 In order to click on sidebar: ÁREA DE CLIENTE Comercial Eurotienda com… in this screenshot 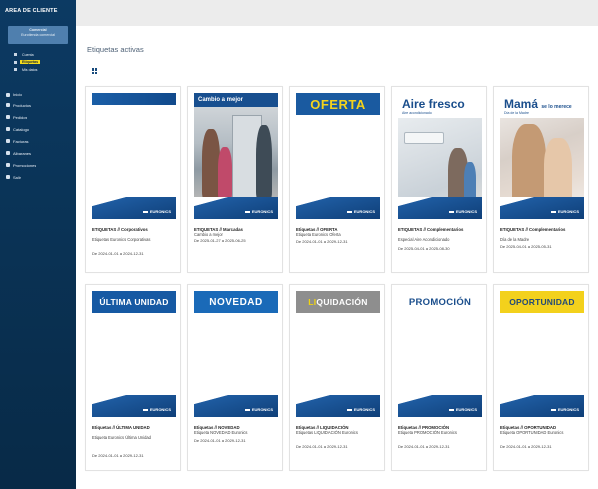, I will do `click(38, 244)`.